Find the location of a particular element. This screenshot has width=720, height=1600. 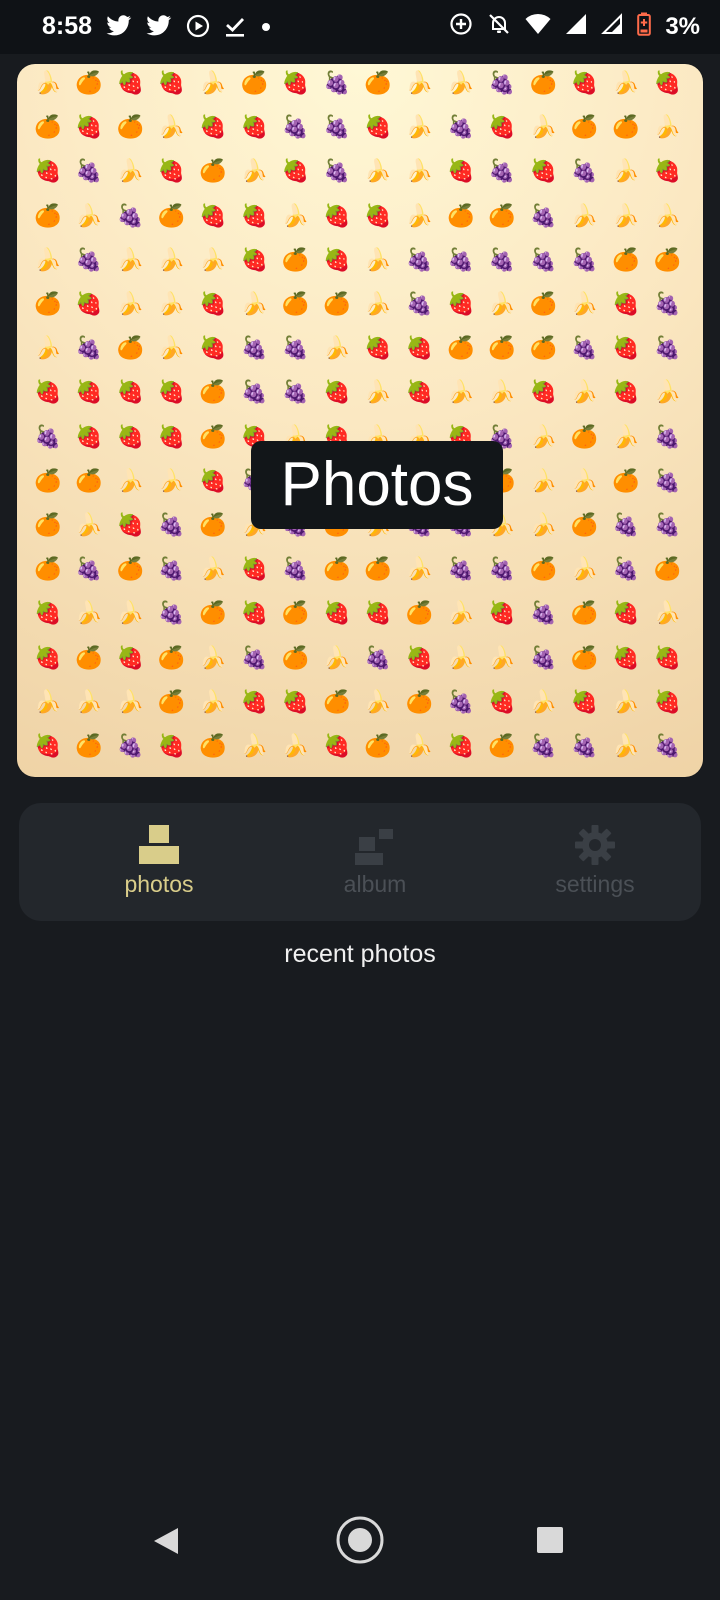

status-left-icons is located at coordinates (189, 28).